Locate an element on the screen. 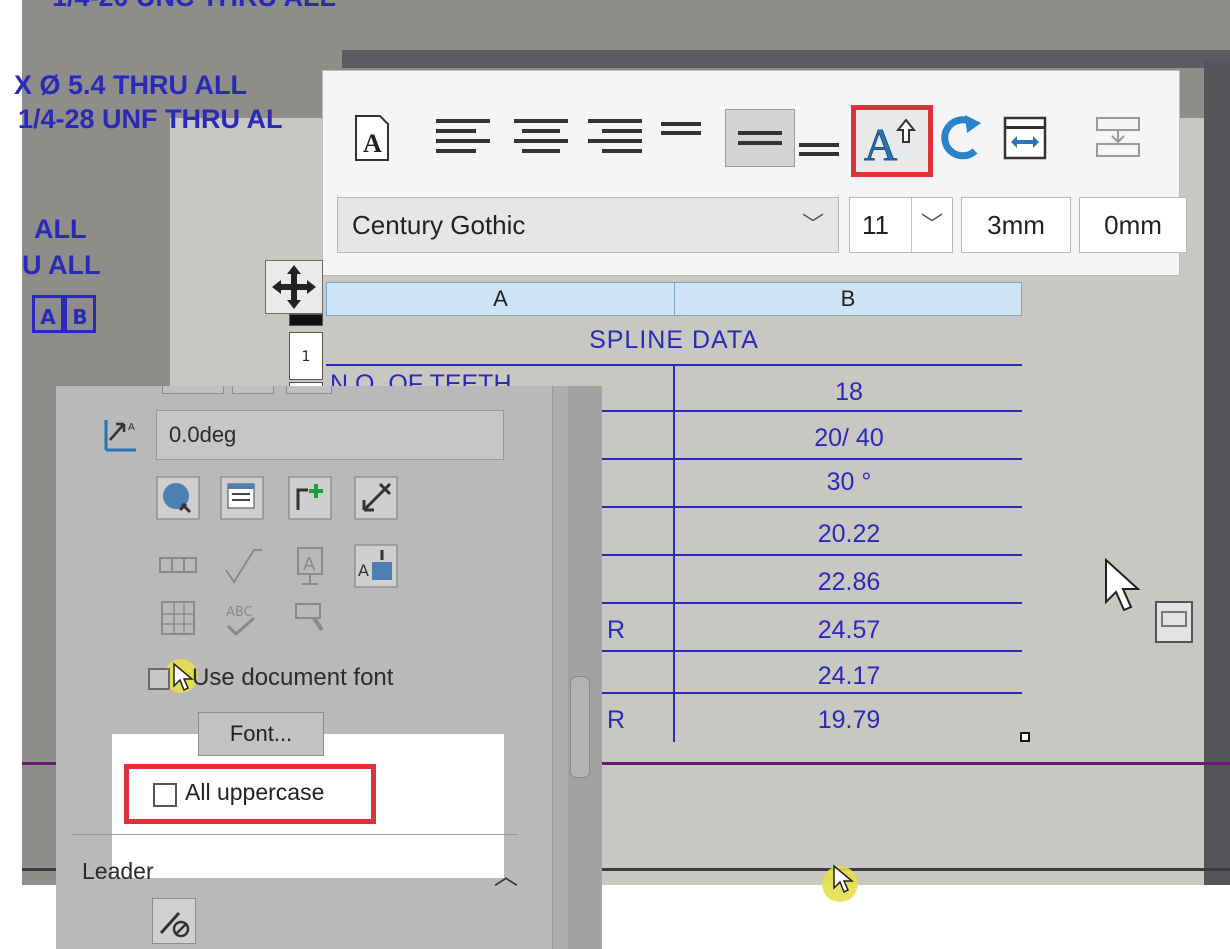  symbol-box-icon is located at coordinates (178, 565).